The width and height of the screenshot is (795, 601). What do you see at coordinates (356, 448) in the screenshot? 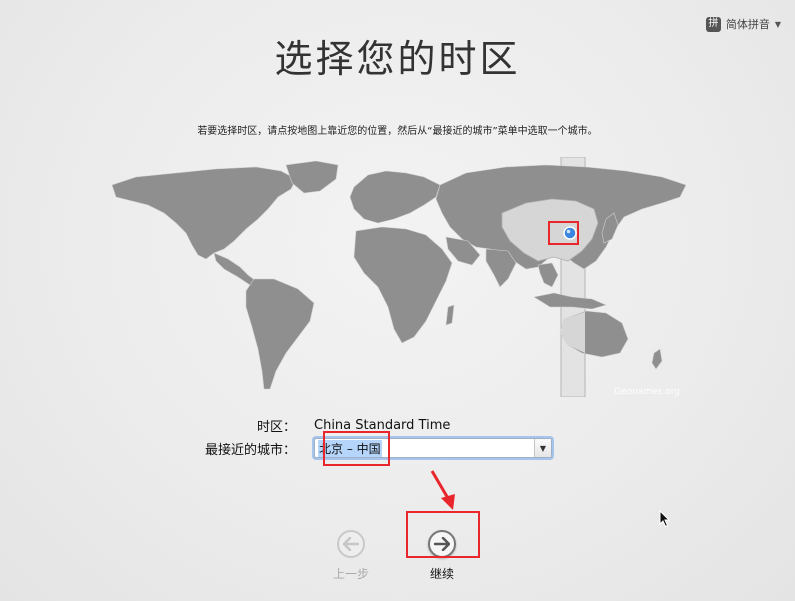
I see `annotation-box-city` at bounding box center [356, 448].